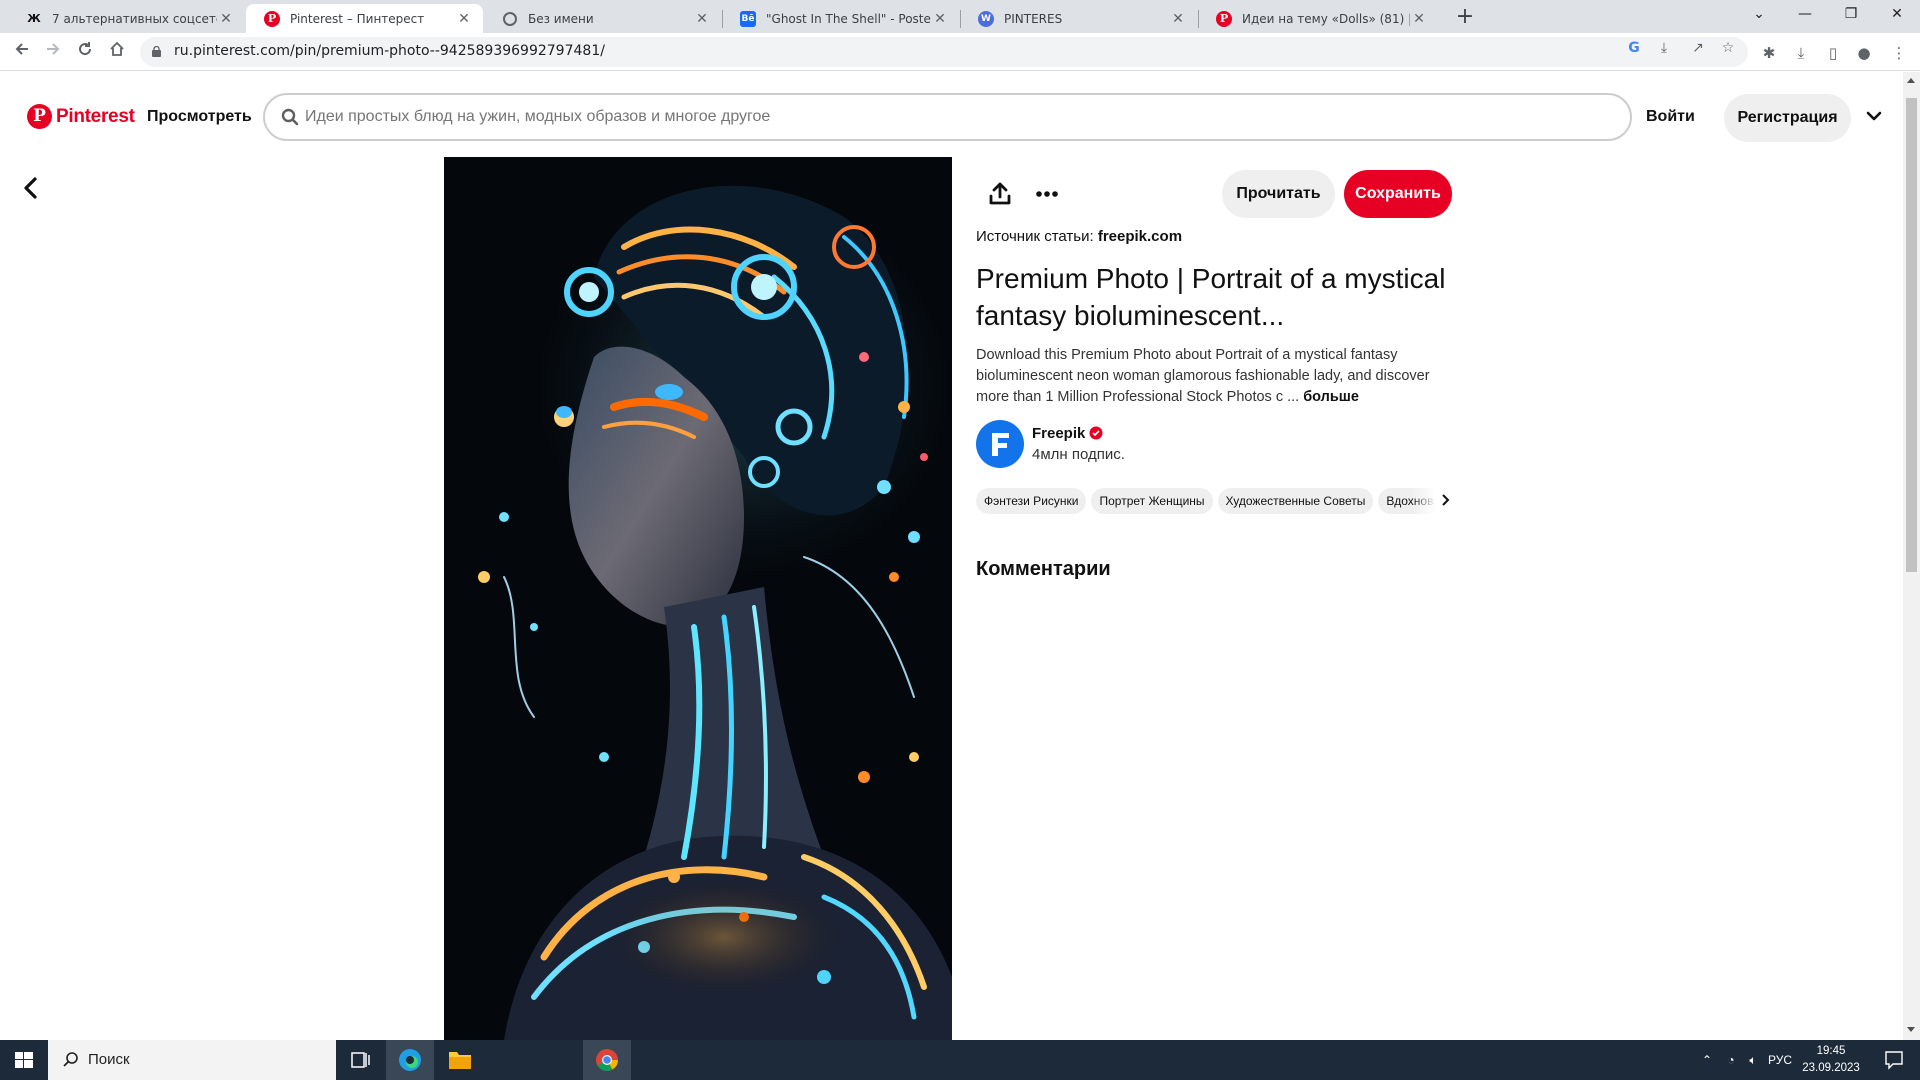 This screenshot has width=1920, height=1080. I want to click on restore-icon: ❐, so click(1851, 14).